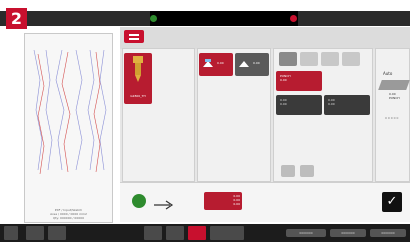  Describe the element at coordinates (11, 233) in the screenshot. I see `hamburger-icon` at that location.